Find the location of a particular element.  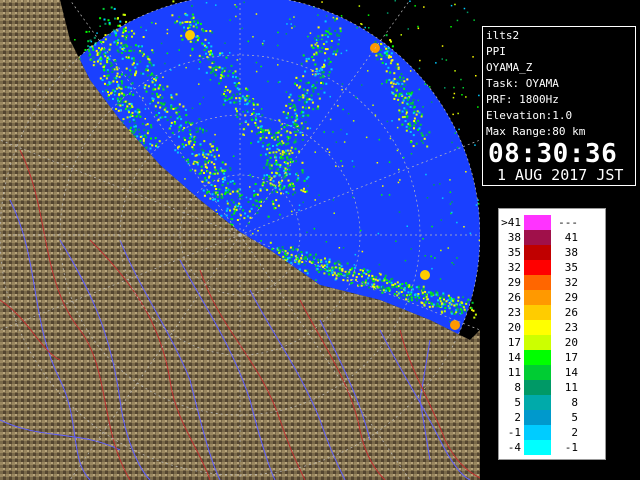

legend-high-value: 29 is located at coordinates (571, 297).